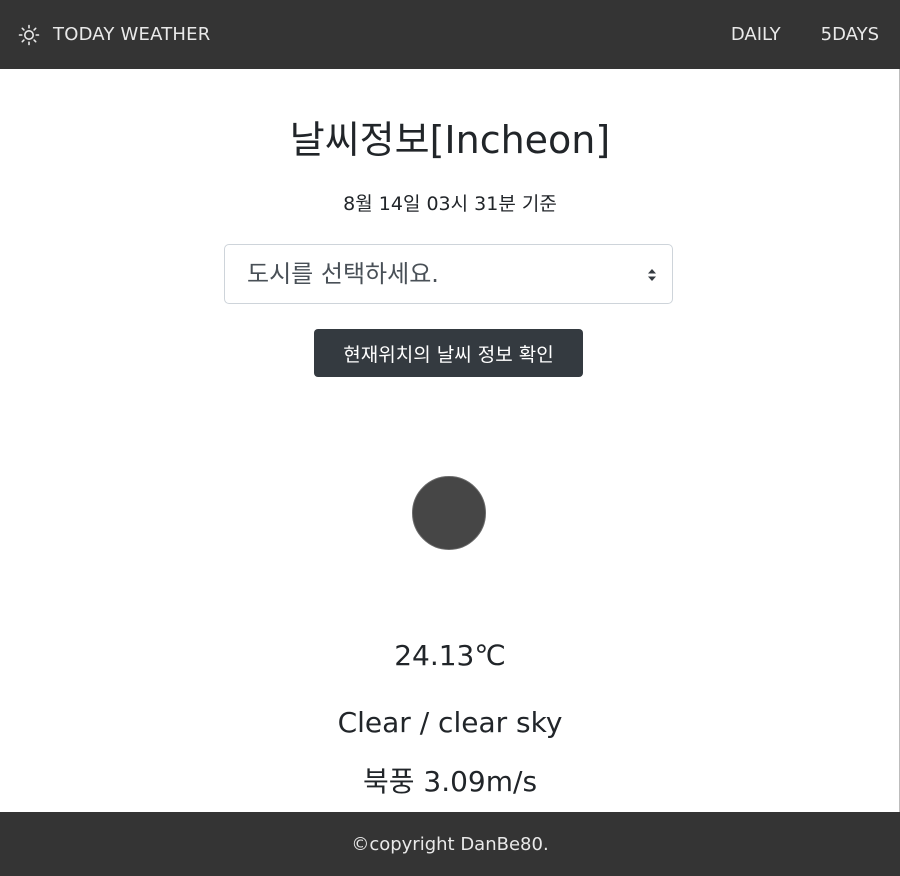 Image resolution: width=900 pixels, height=876 pixels. I want to click on top-navbar: TODAY WEATHER DAILY 5DAYS, so click(450, 34).